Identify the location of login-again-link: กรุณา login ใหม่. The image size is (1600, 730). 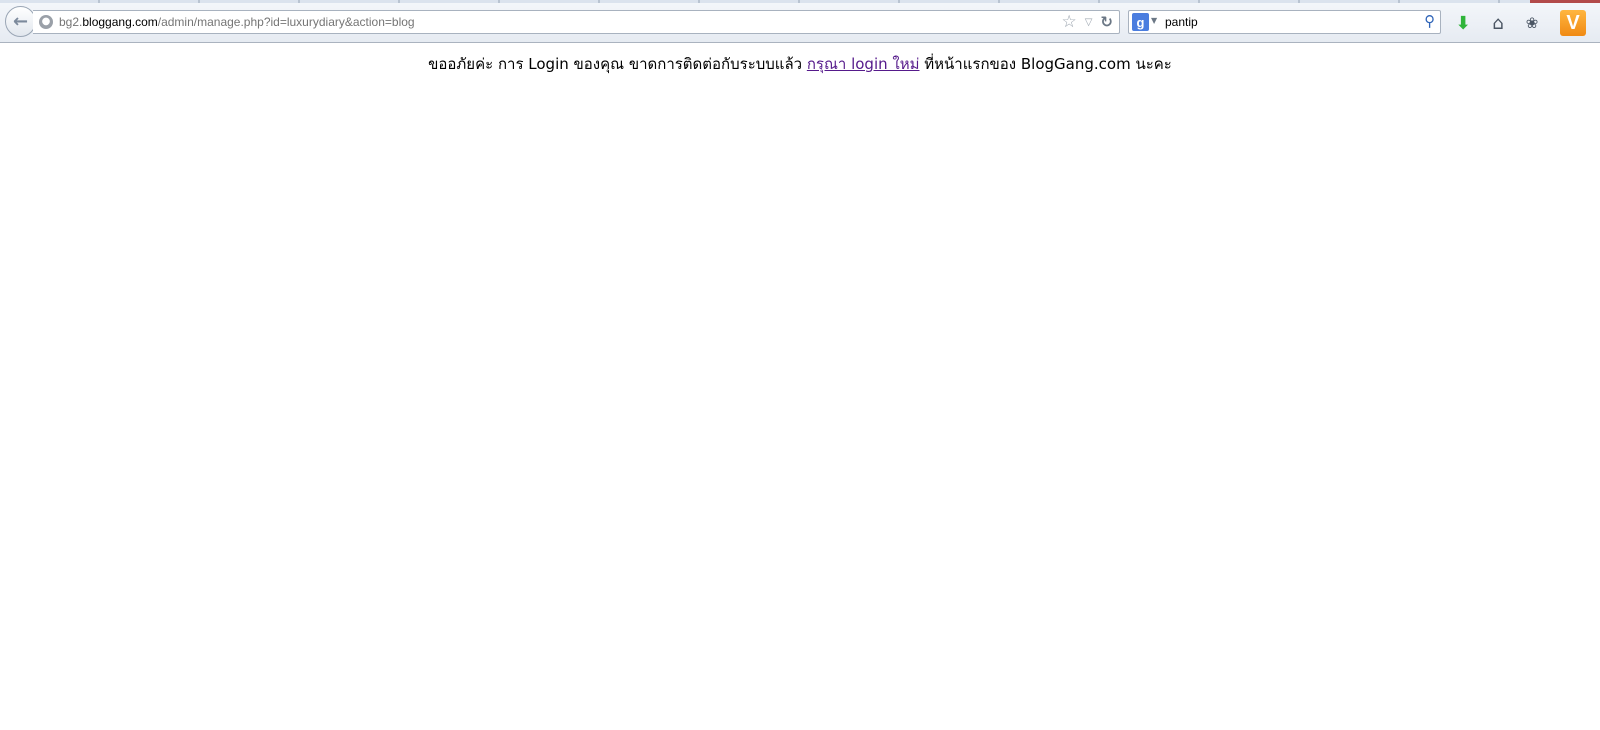
(863, 64).